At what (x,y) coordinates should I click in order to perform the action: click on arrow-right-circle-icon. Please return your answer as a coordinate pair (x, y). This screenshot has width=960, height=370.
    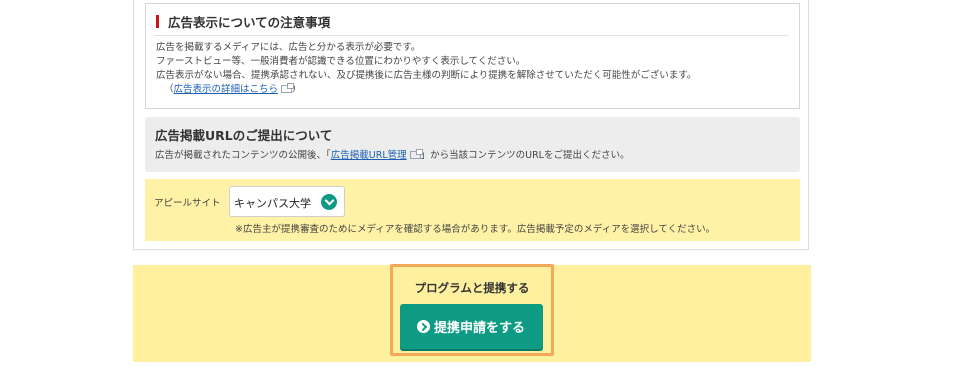
    Looking at the image, I should click on (423, 326).